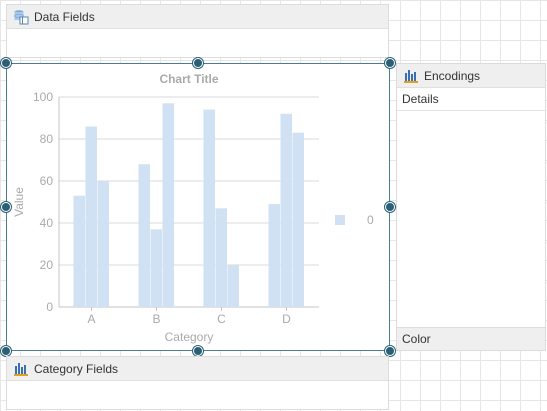  What do you see at coordinates (420, 99) in the screenshot?
I see `details-label: Details` at bounding box center [420, 99].